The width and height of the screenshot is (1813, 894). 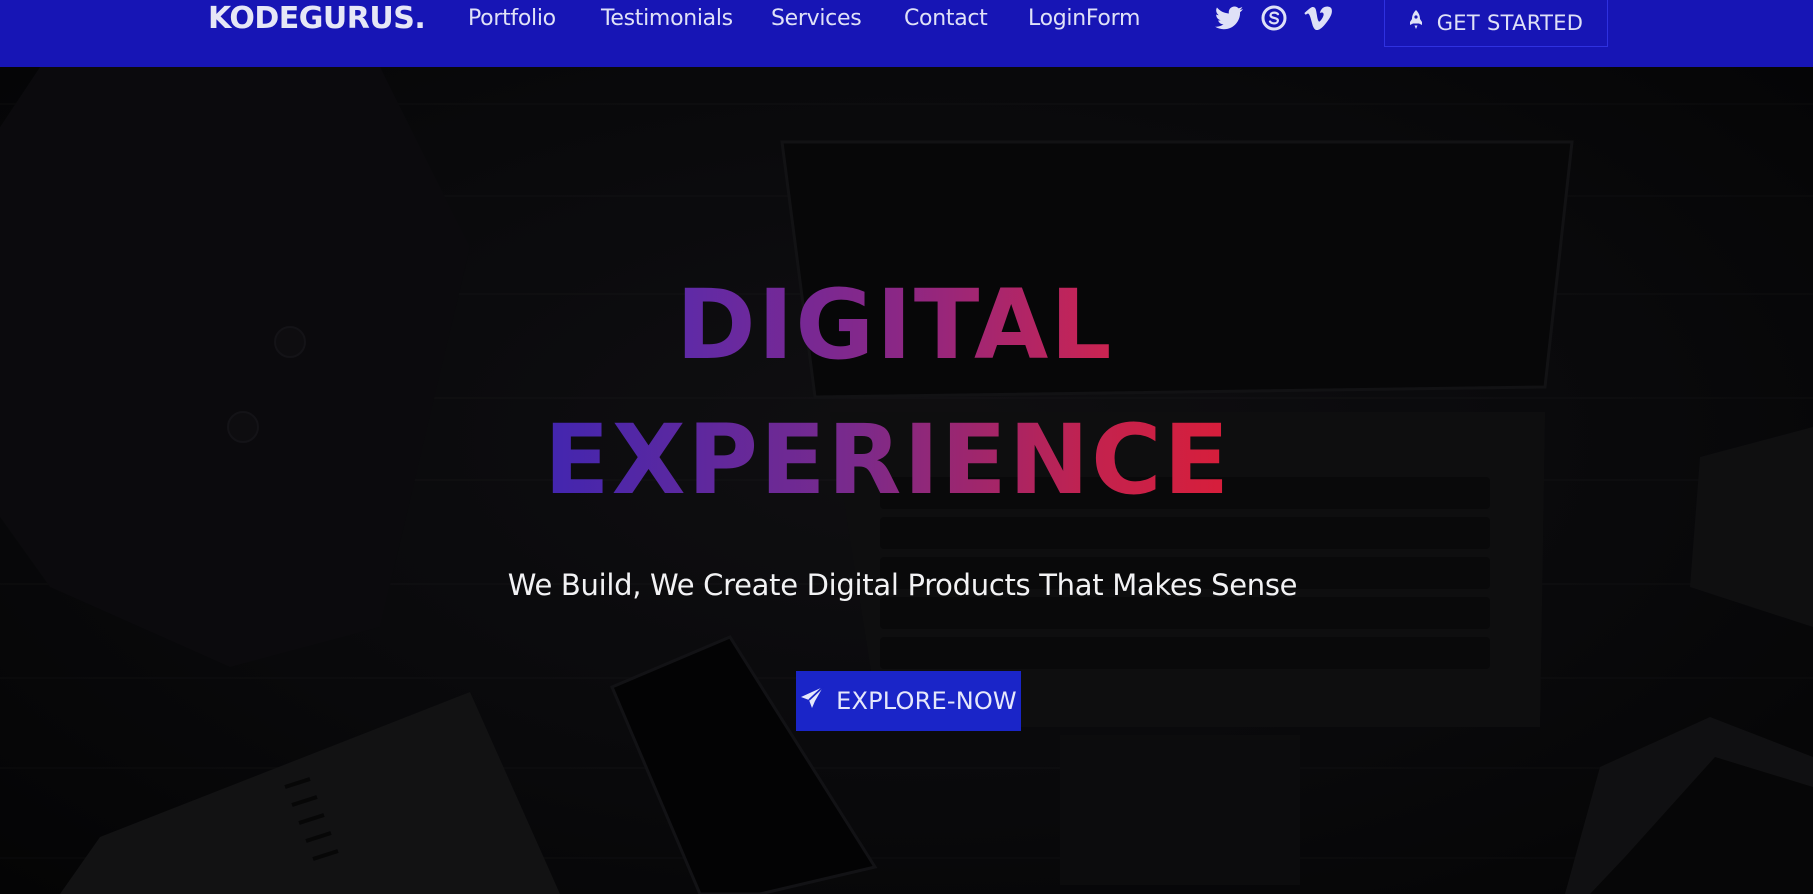 I want to click on hero-title-line1: DIGITAL, so click(x=895, y=325).